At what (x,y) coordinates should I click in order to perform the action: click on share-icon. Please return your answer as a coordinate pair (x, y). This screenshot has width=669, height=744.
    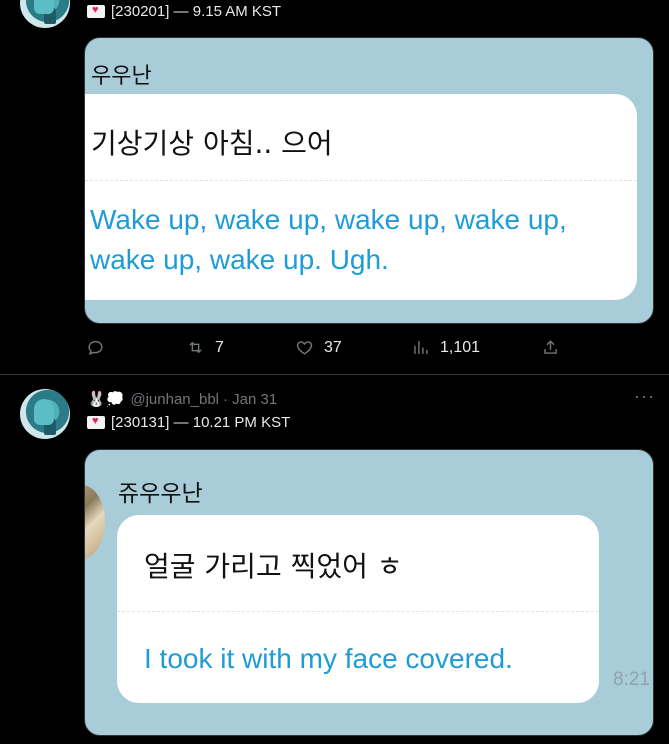
    Looking at the image, I should click on (550, 347).